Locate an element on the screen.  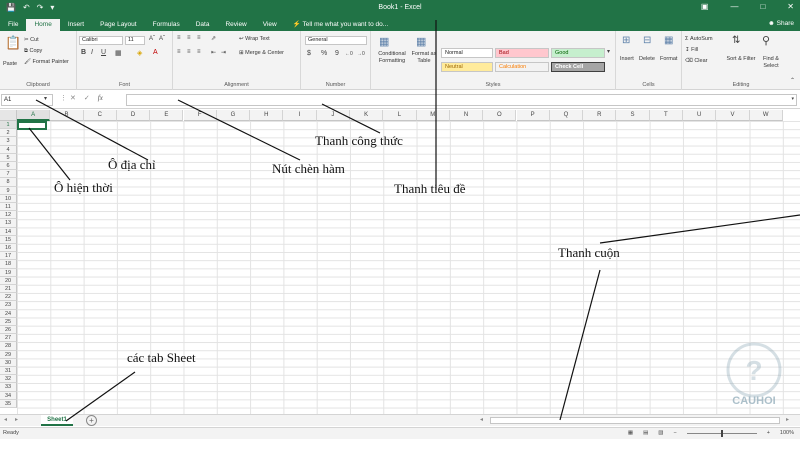
column-header: I is located at coordinates (300, 115).